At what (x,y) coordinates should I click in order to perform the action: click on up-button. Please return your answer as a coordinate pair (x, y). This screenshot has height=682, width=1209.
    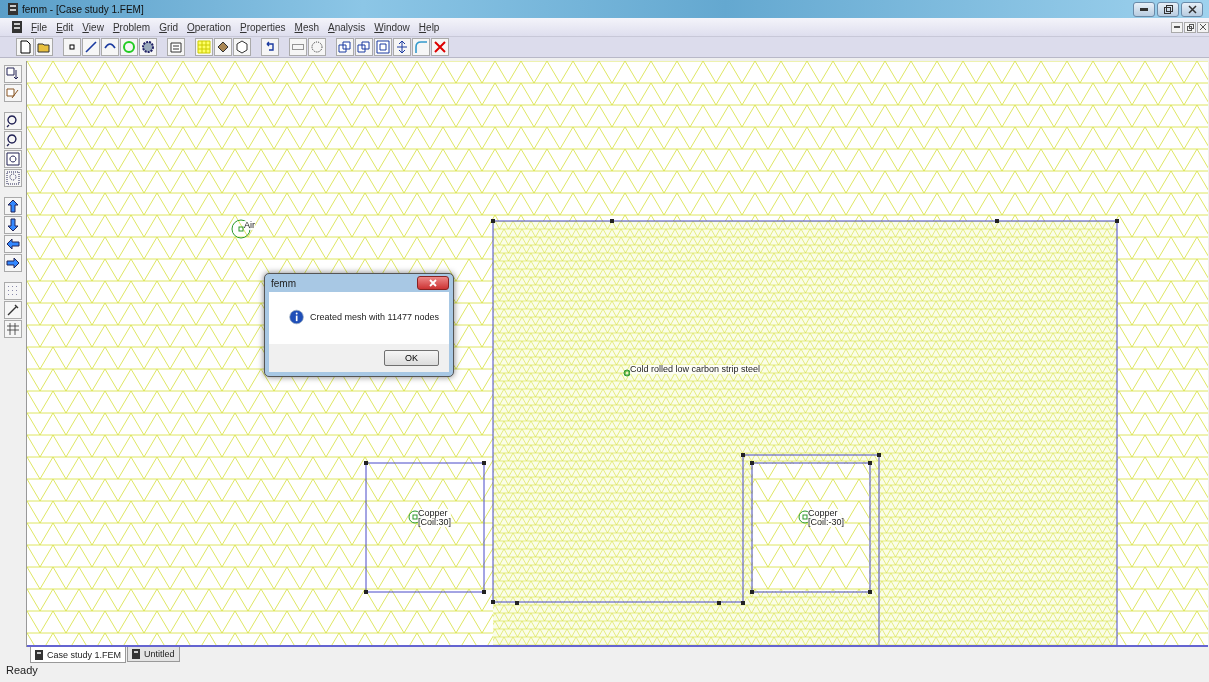
    Looking at the image, I should click on (13, 206).